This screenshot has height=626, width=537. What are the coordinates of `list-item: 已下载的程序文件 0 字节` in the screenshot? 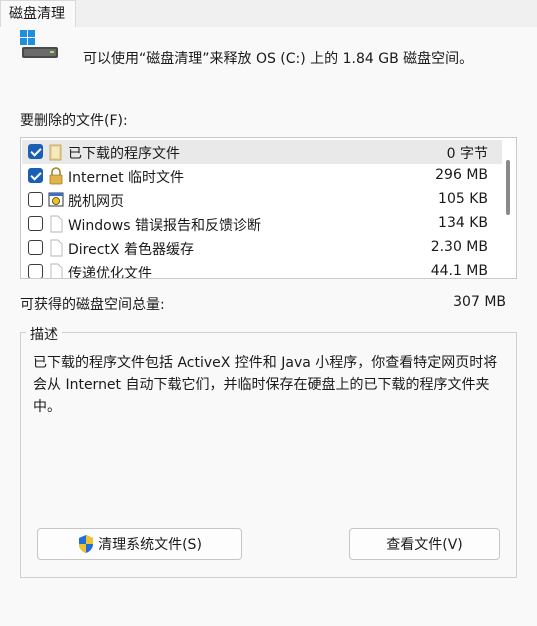 It's located at (262, 152).